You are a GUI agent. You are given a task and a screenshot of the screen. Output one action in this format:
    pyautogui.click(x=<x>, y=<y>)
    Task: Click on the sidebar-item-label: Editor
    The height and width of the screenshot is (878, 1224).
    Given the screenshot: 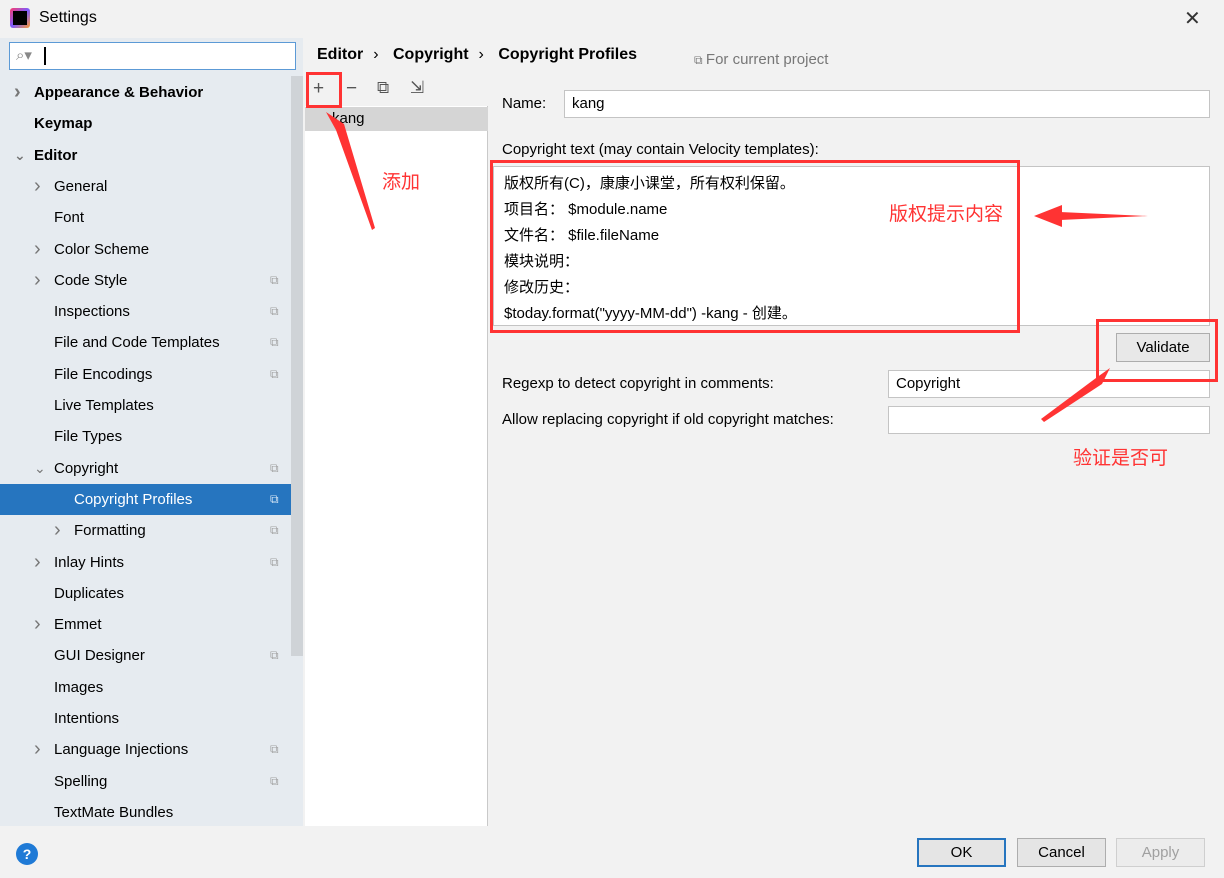 What is the action you would take?
    pyautogui.click(x=56, y=155)
    